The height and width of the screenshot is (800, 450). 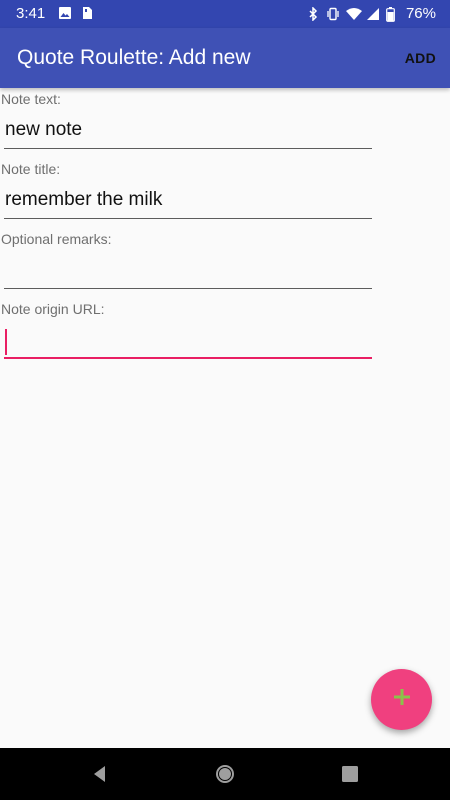 I want to click on note-title-label: Note title:, so click(x=31, y=169).